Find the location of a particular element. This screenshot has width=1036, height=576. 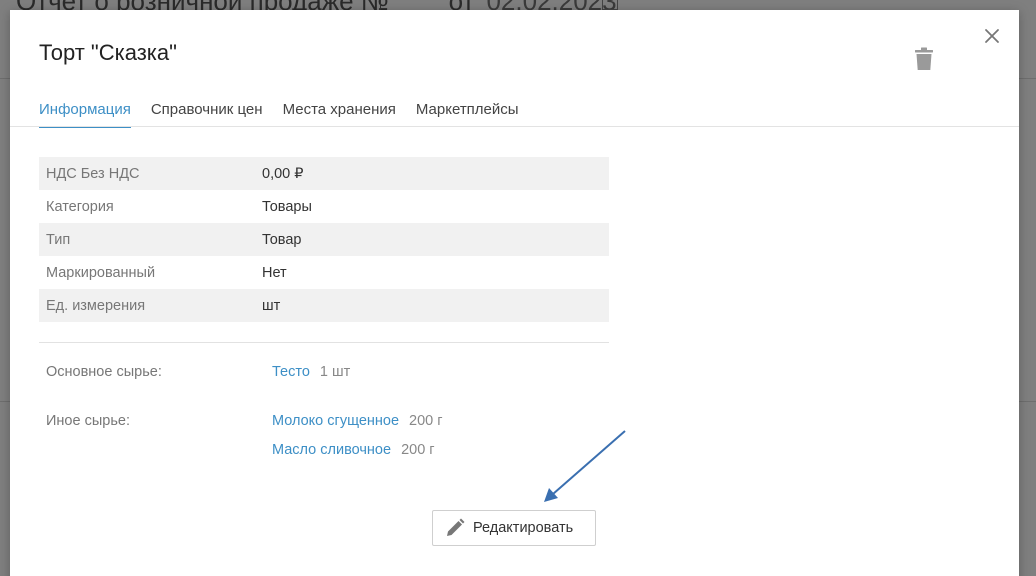

edit-button: Редактировать is located at coordinates (514, 528).